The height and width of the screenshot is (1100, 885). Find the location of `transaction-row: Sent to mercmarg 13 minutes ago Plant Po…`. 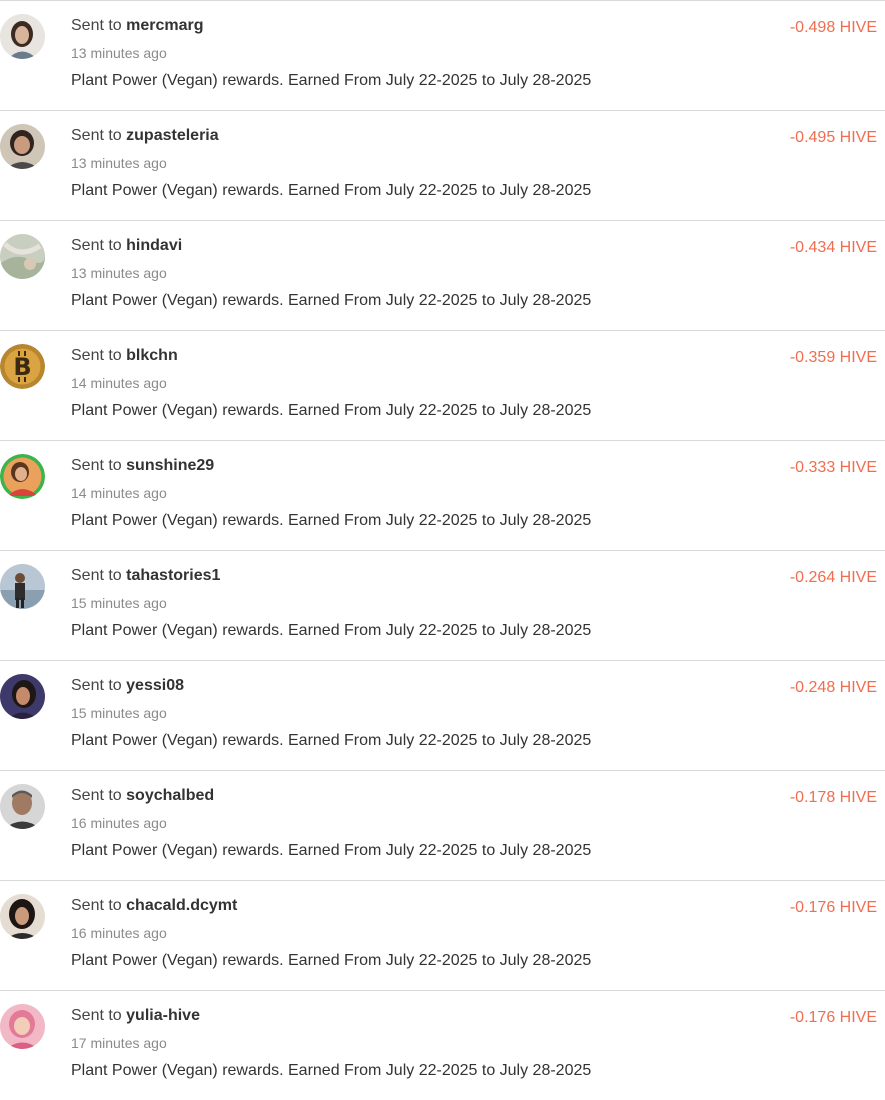

transaction-row: Sent to mercmarg 13 minutes ago Plant Po… is located at coordinates (442, 56).